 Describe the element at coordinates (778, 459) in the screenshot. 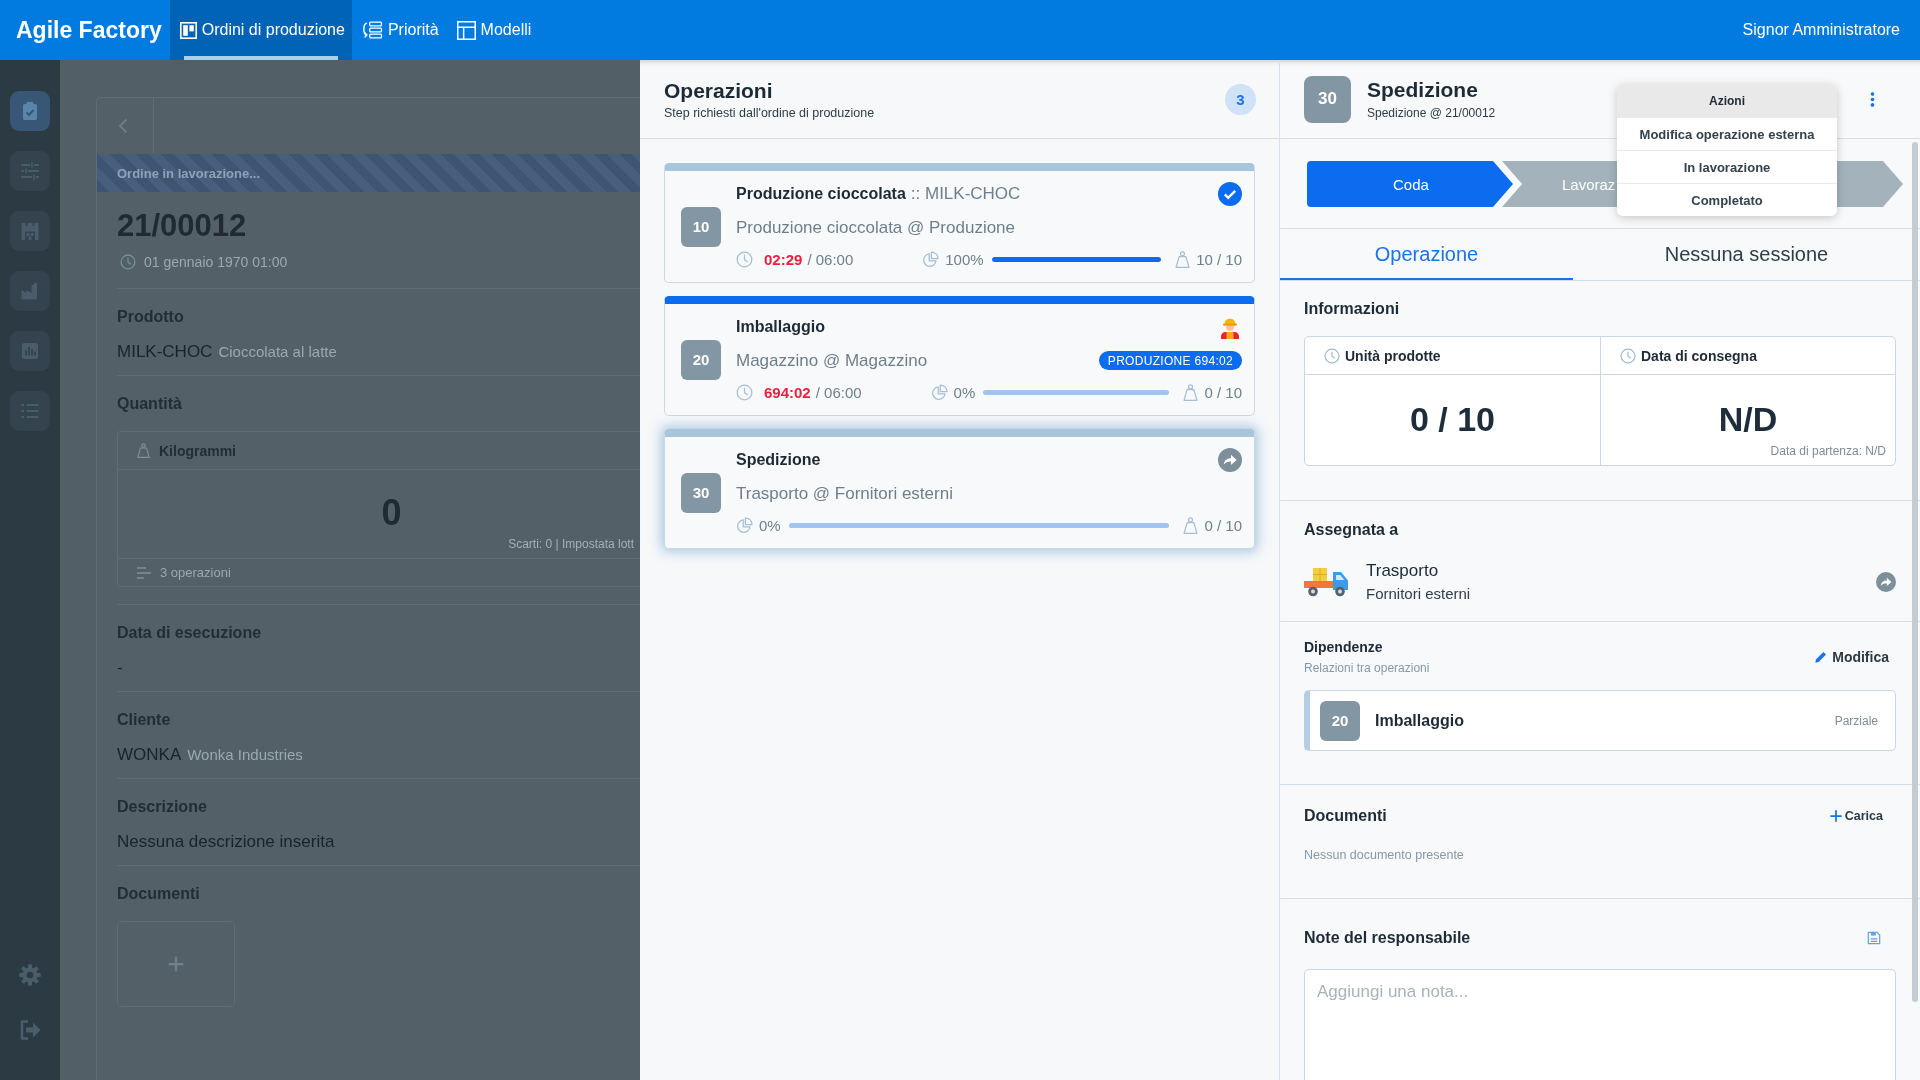

I see `operation-title: Spedizione` at that location.